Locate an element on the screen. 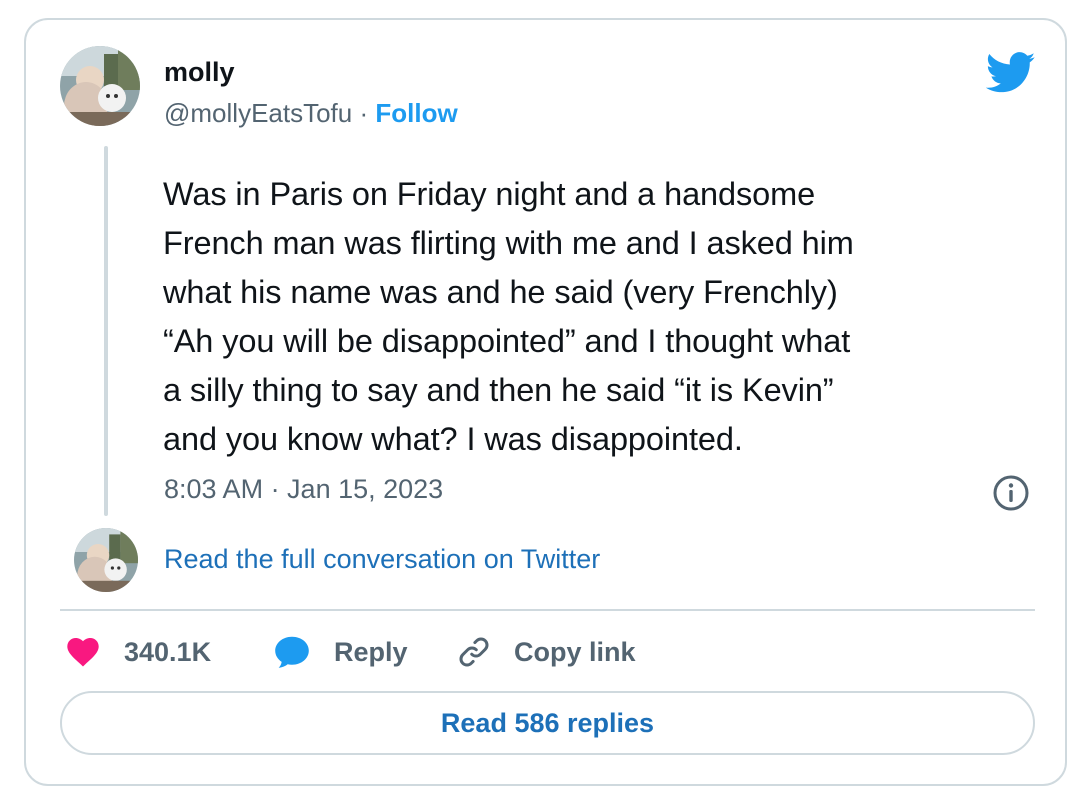 The width and height of the screenshot is (1087, 806). read-full-conversation-link: Read the full conversation on Twitter is located at coordinates (382, 559).